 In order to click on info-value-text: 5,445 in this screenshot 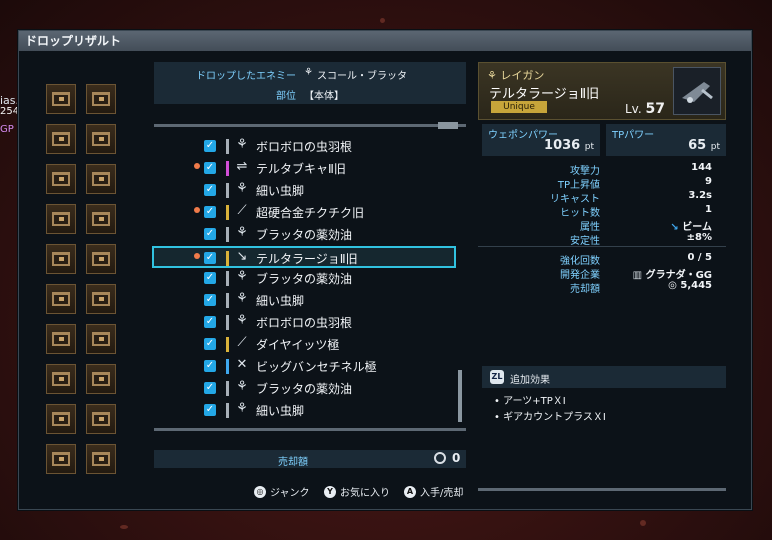, I will do `click(696, 285)`.